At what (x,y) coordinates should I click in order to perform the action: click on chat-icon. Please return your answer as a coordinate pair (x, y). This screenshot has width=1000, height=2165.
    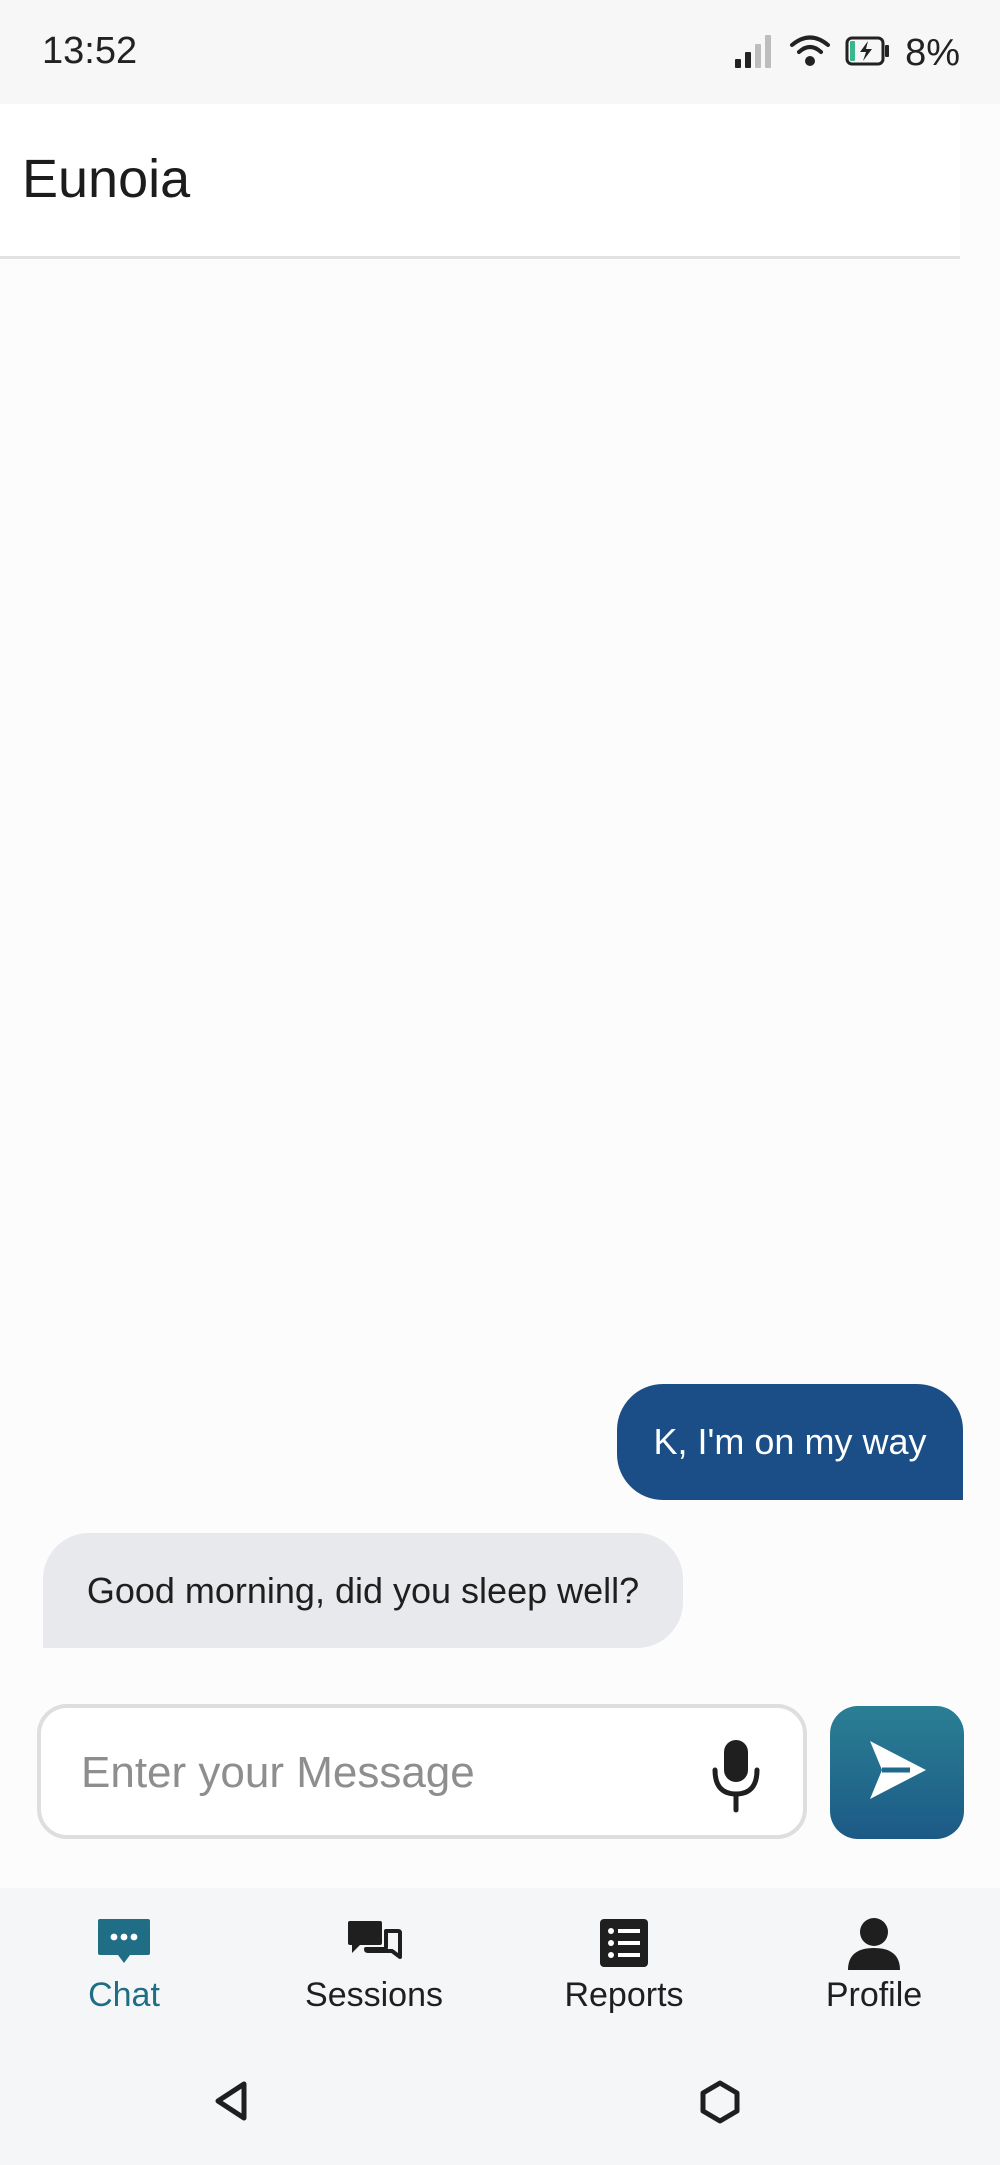
    Looking at the image, I should click on (124, 1943).